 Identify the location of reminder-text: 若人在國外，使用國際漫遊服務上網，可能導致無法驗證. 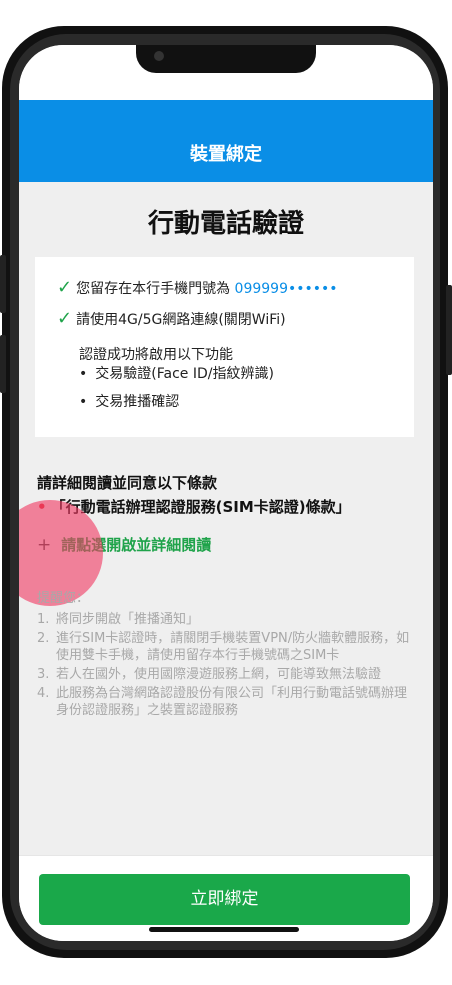
(219, 674).